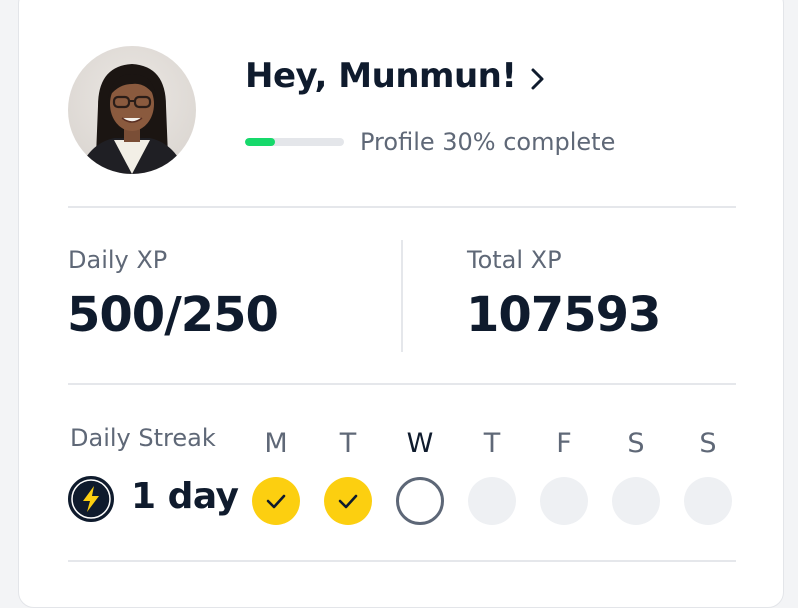  I want to click on lightning-bolt-icon, so click(91, 499).